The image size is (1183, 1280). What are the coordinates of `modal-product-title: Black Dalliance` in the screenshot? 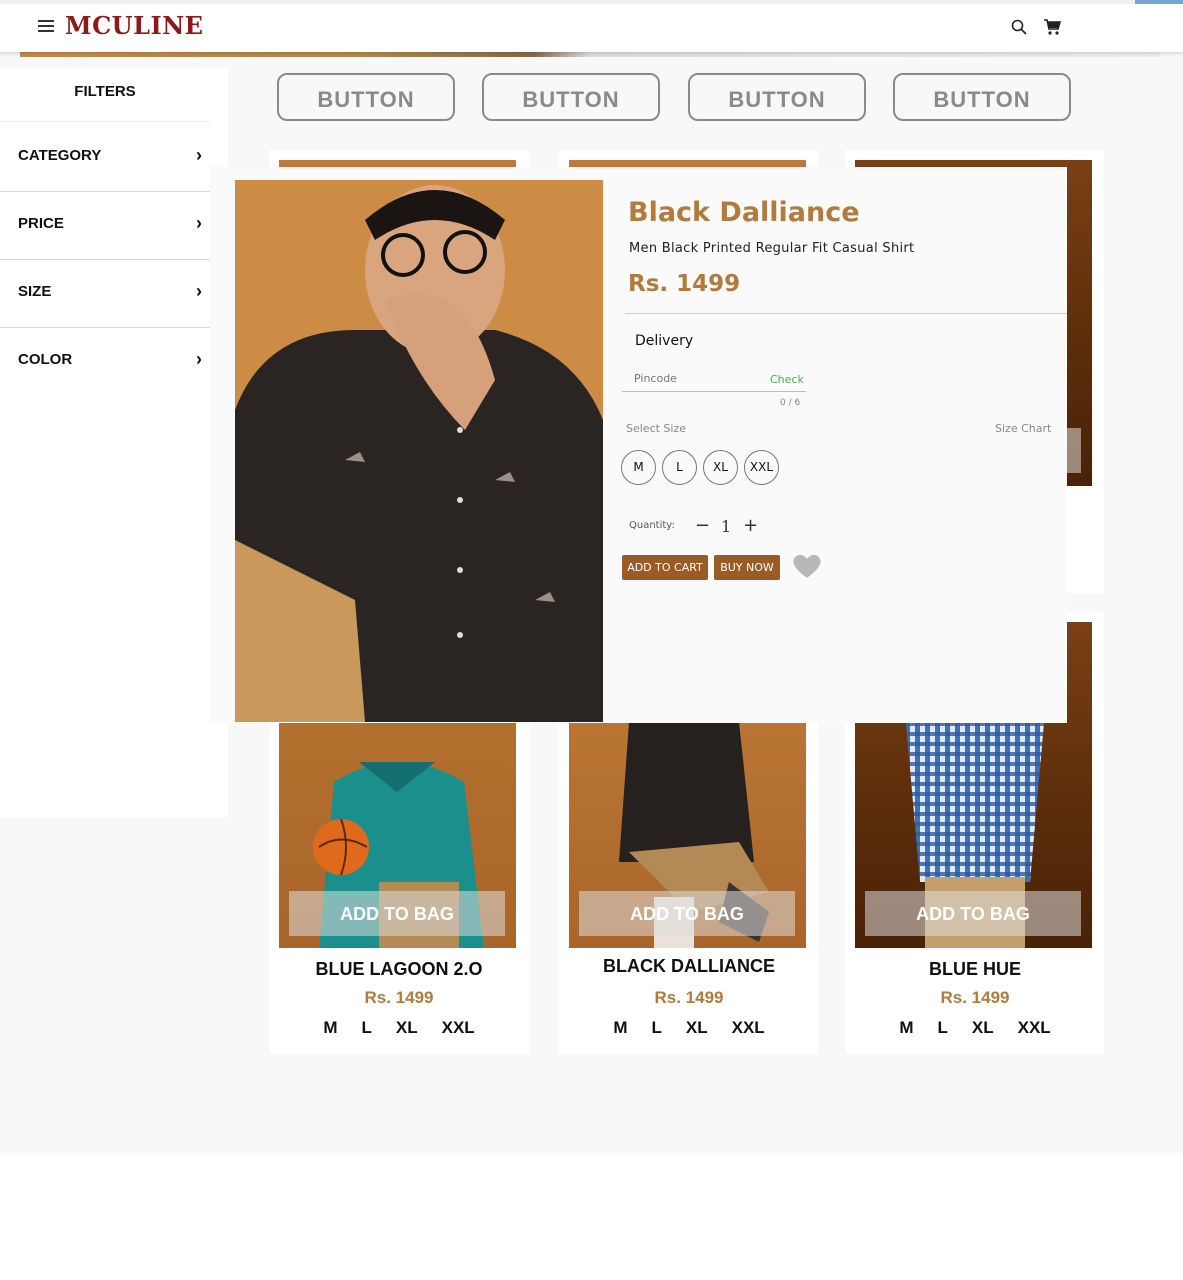 It's located at (744, 212).